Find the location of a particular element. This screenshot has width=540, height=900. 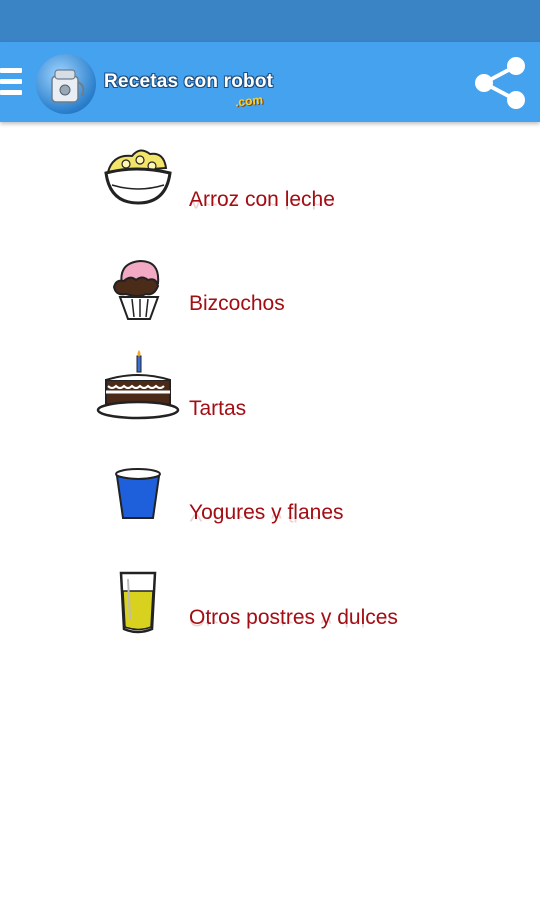

cupcake-icon is located at coordinates (138, 288).